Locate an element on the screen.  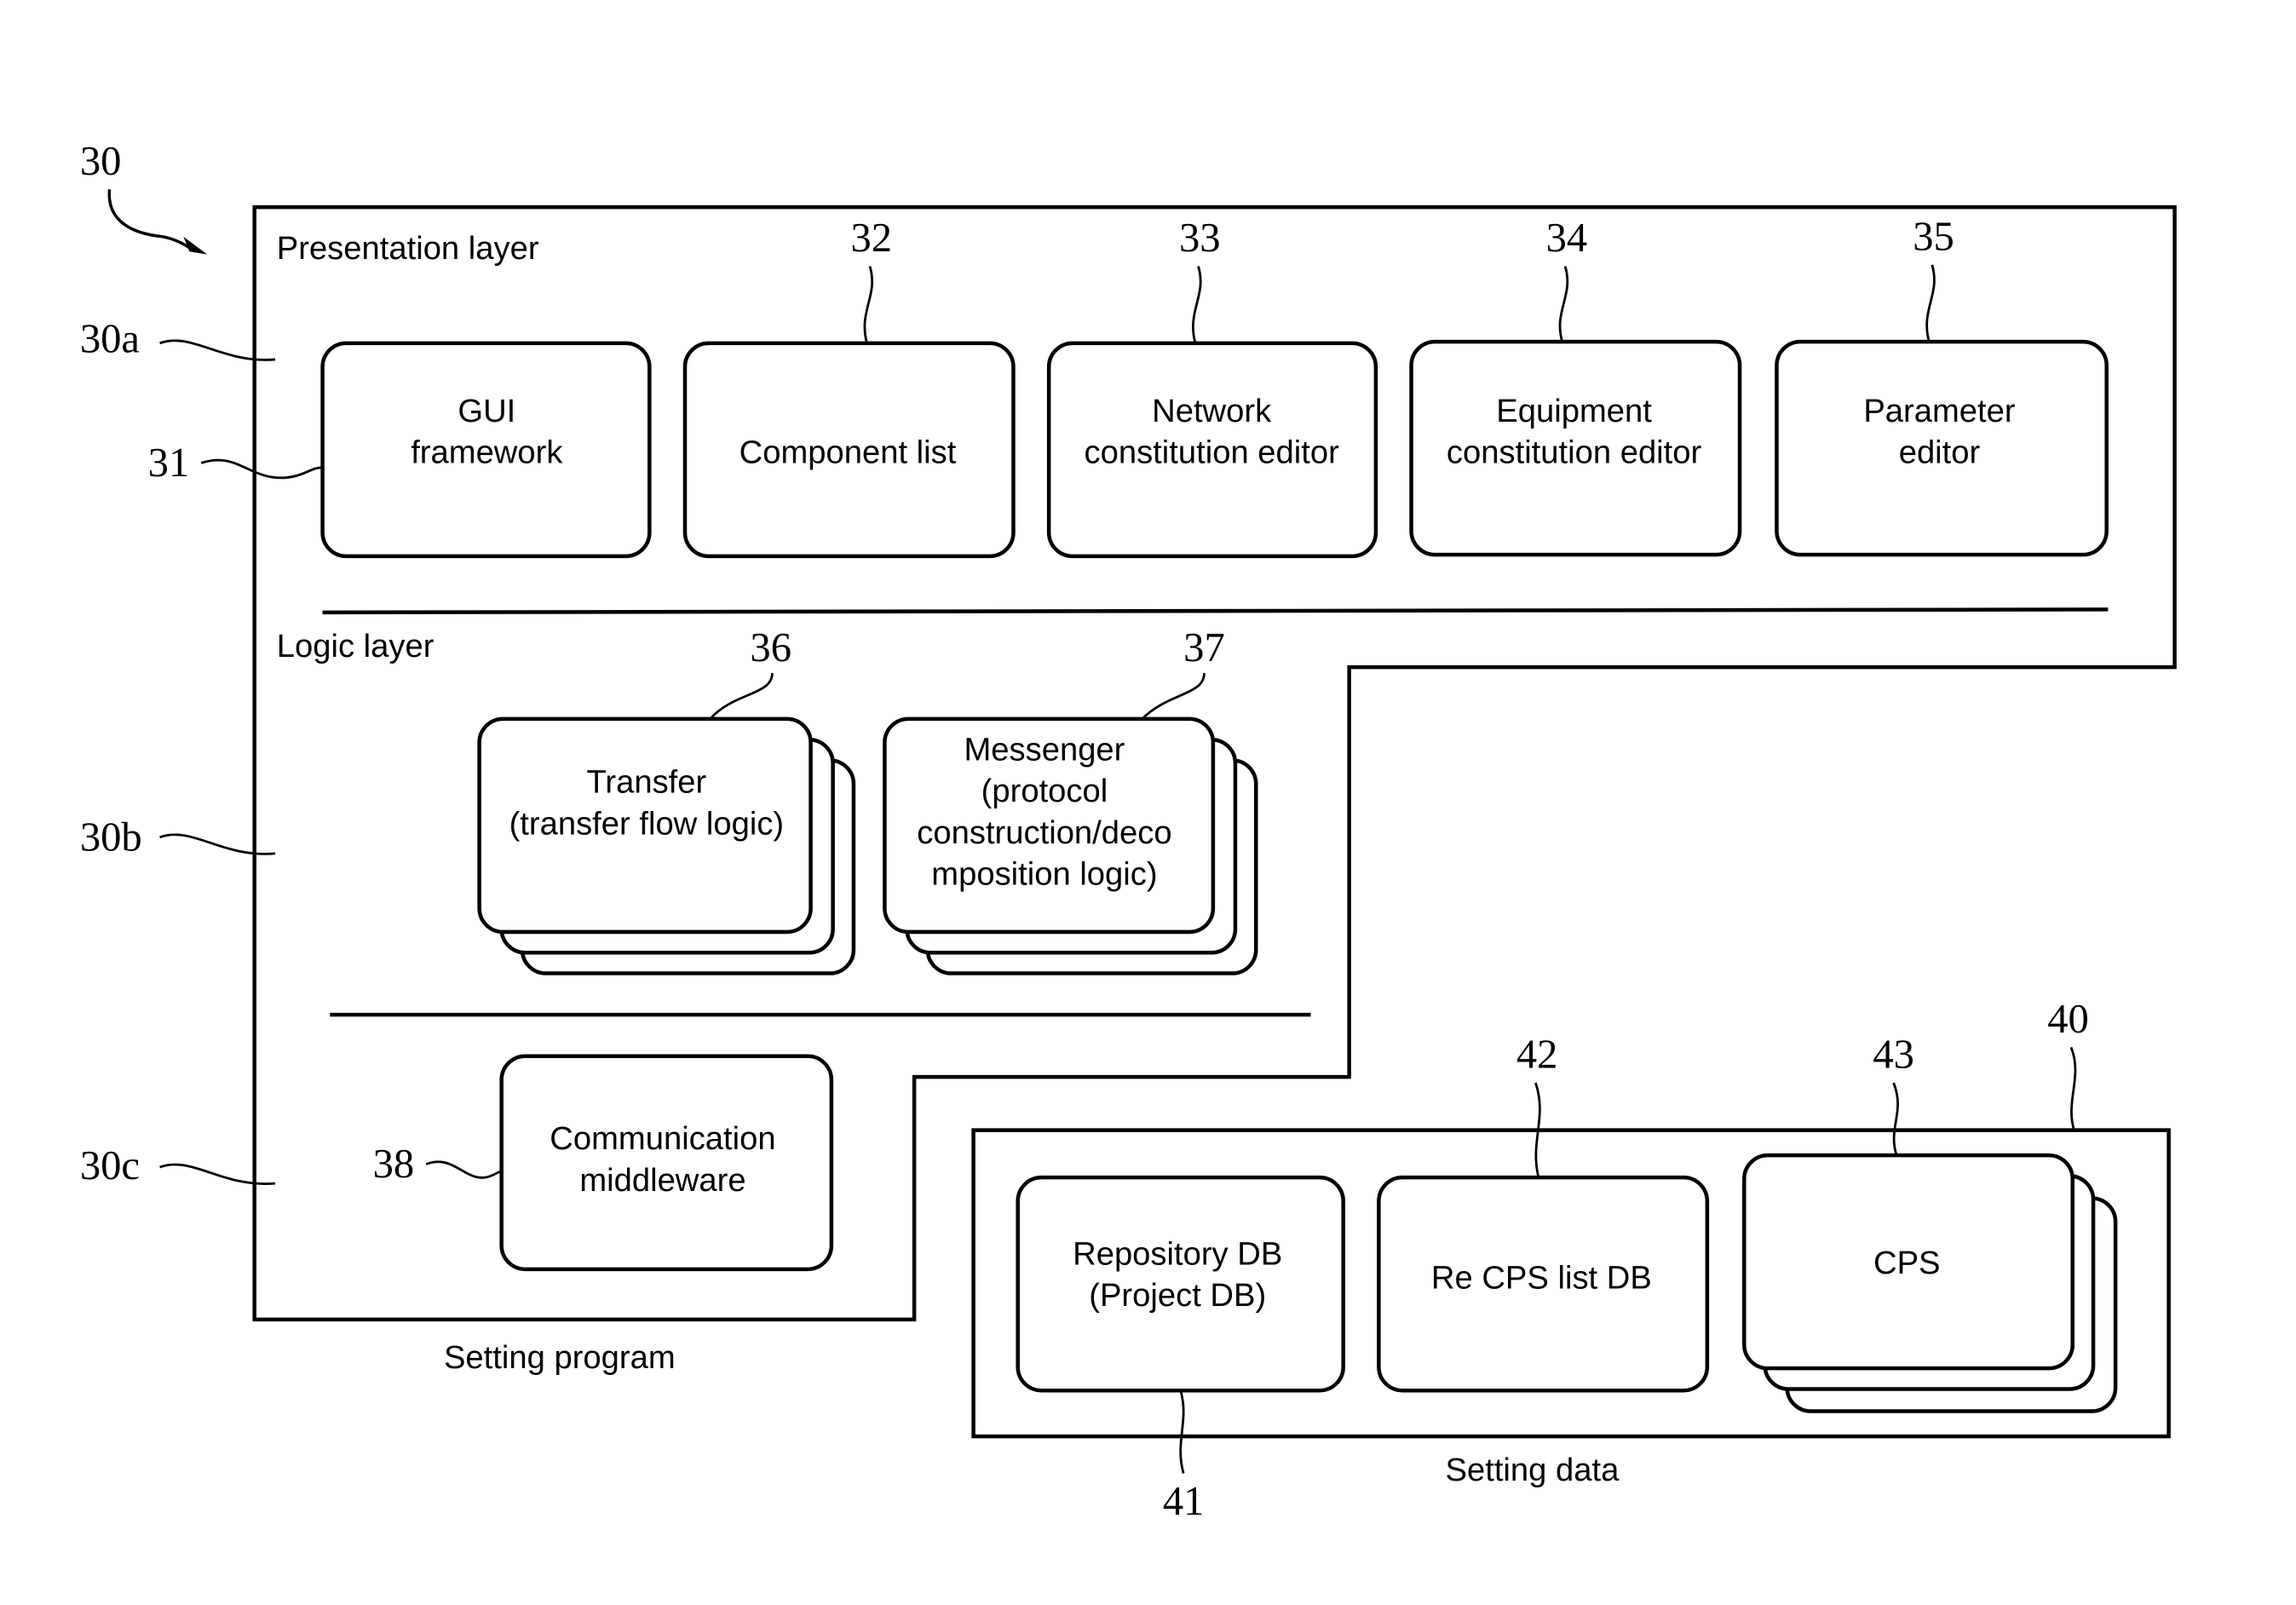
leader-30b is located at coordinates (217, 844).